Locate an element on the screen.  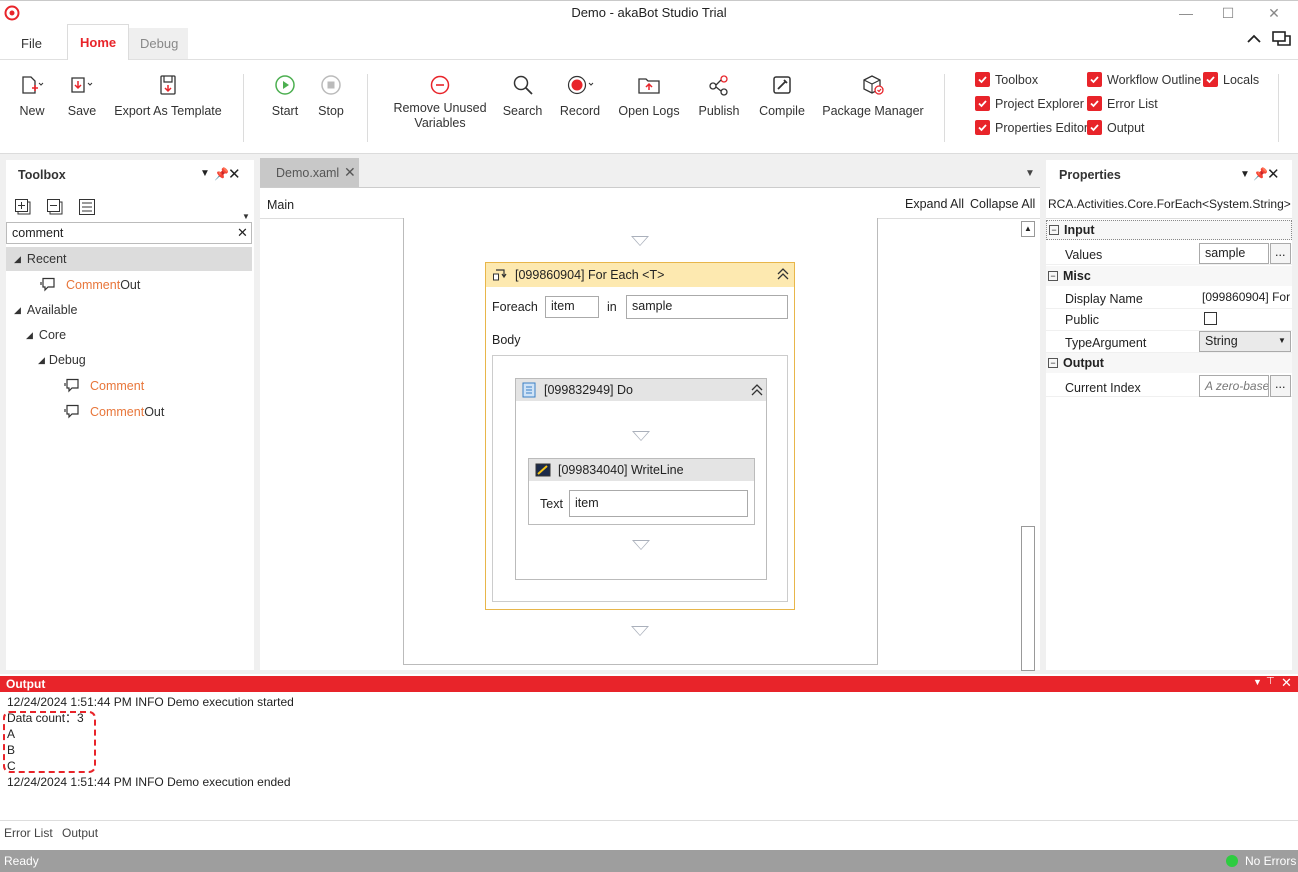
package-manager-button: Package Manager is located at coordinates (873, 94).